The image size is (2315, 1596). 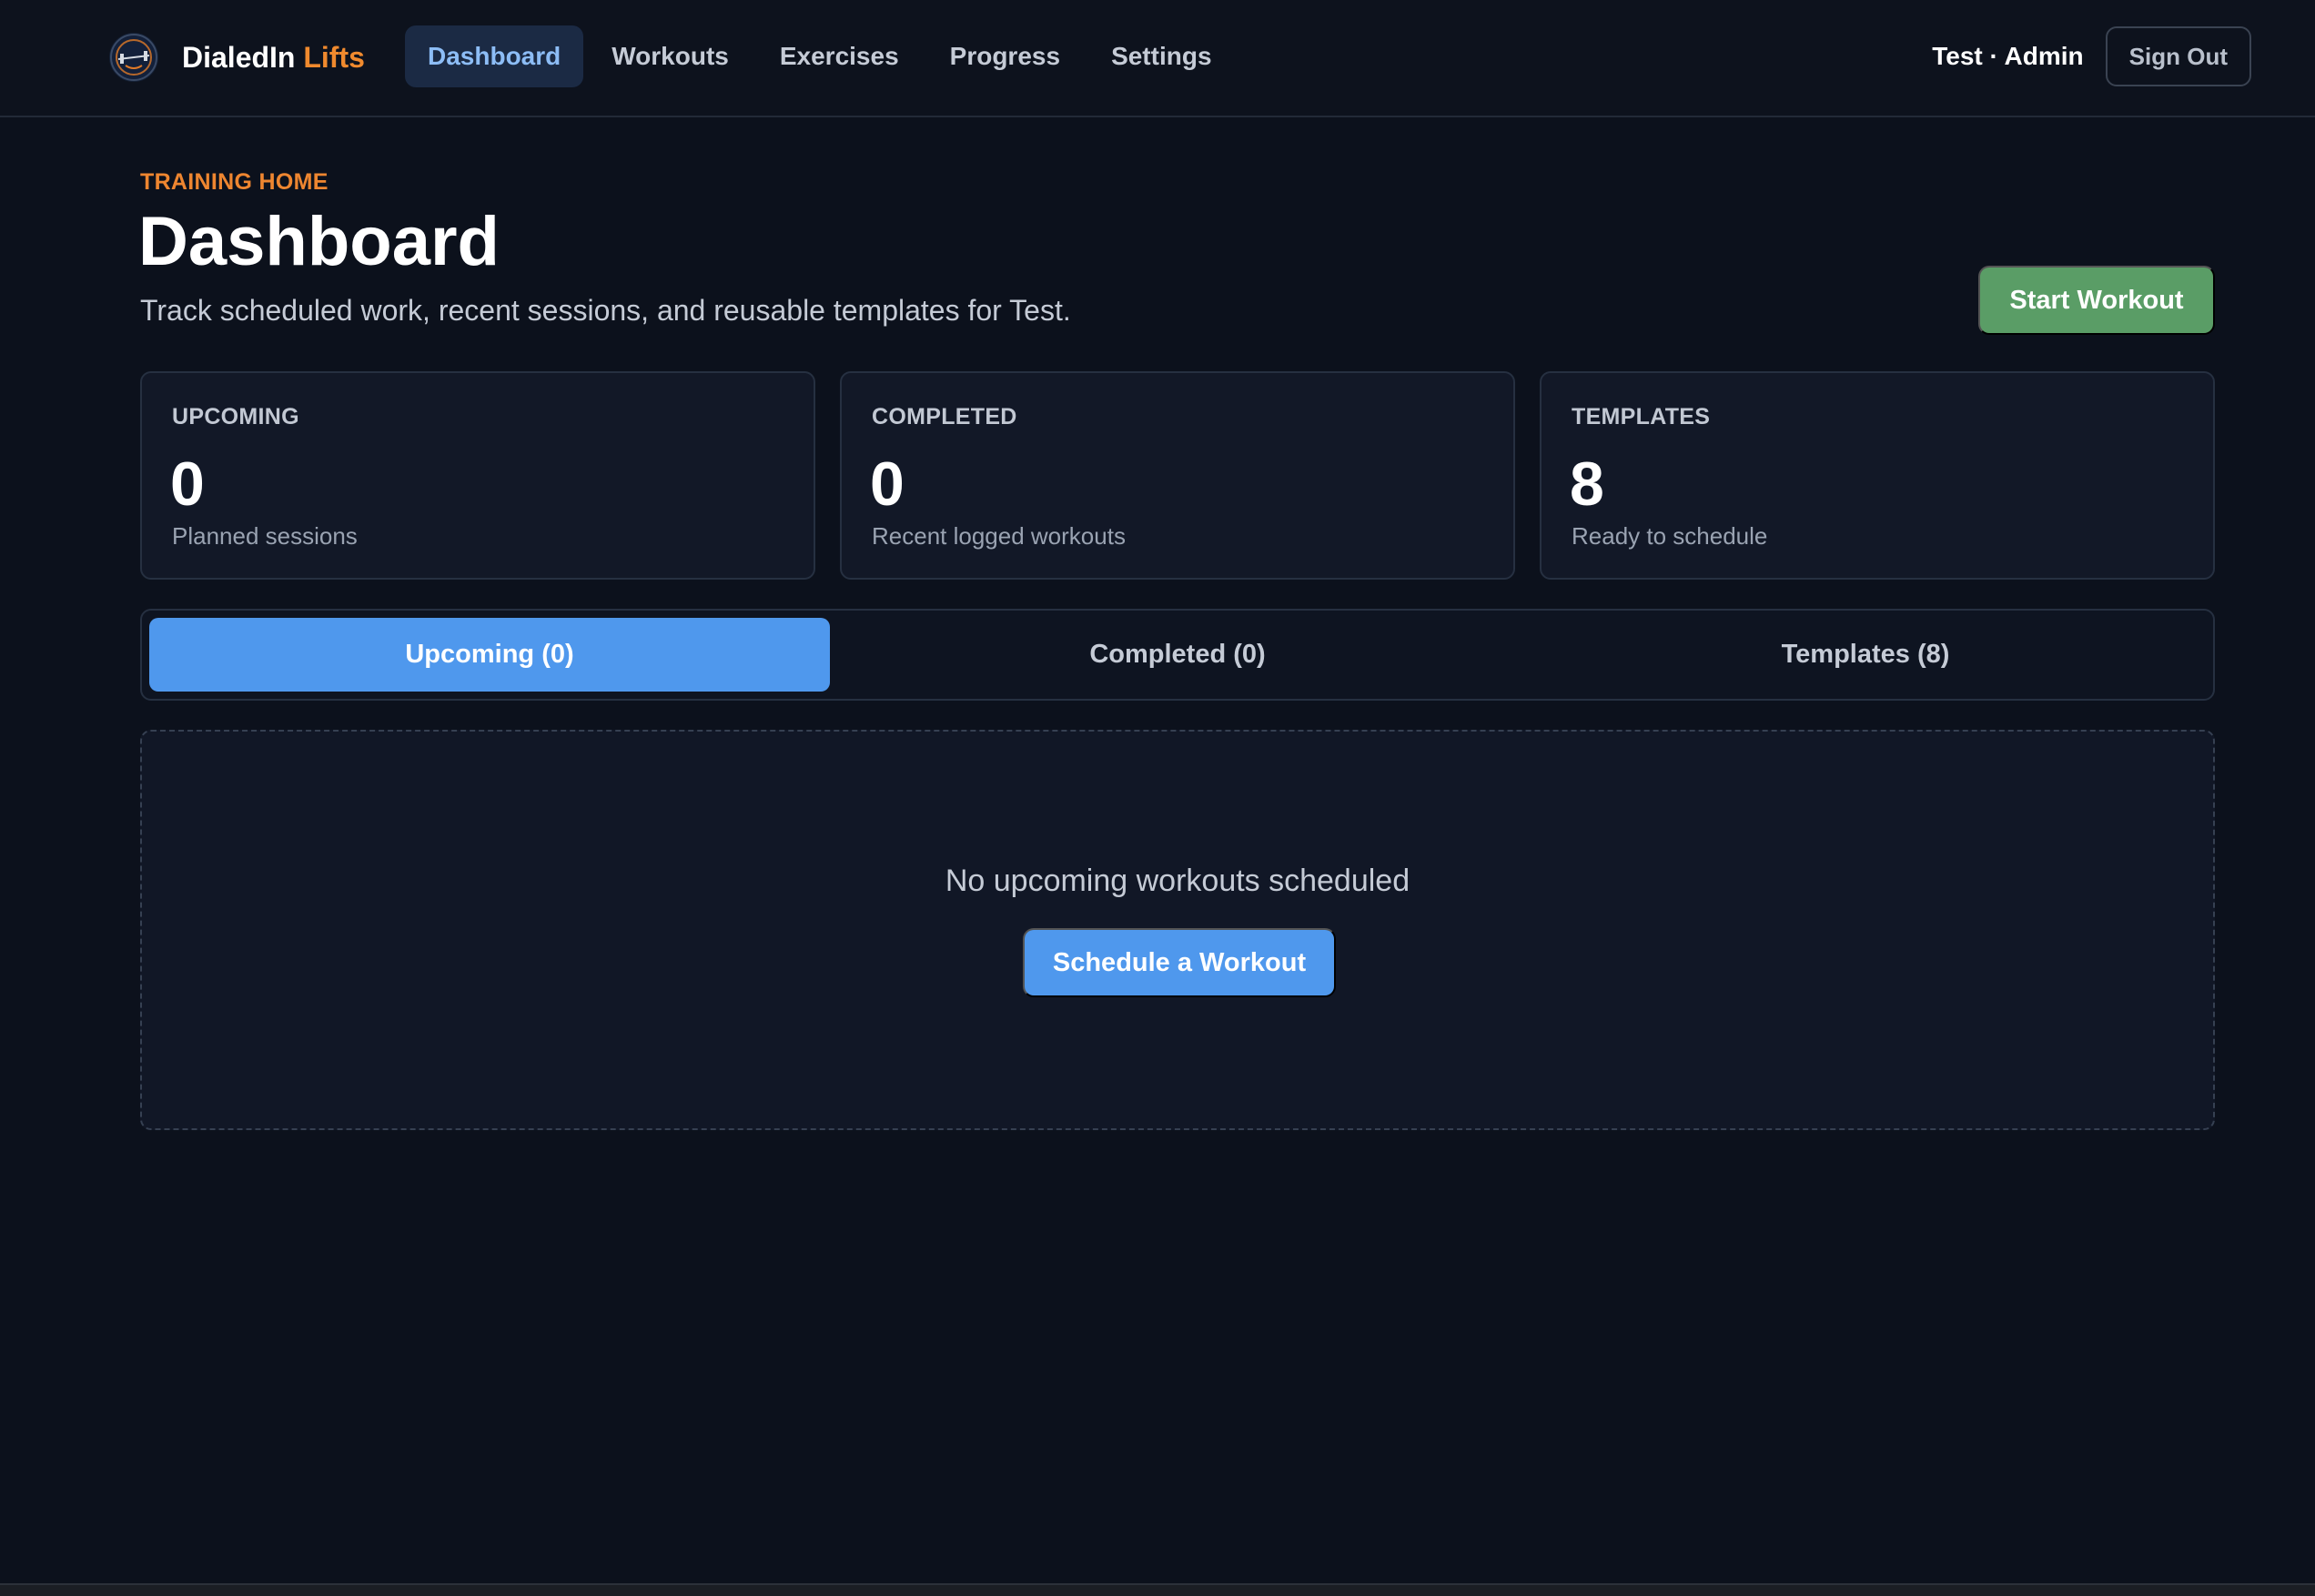 I want to click on stat-label: COMPLETED, so click(x=944, y=417).